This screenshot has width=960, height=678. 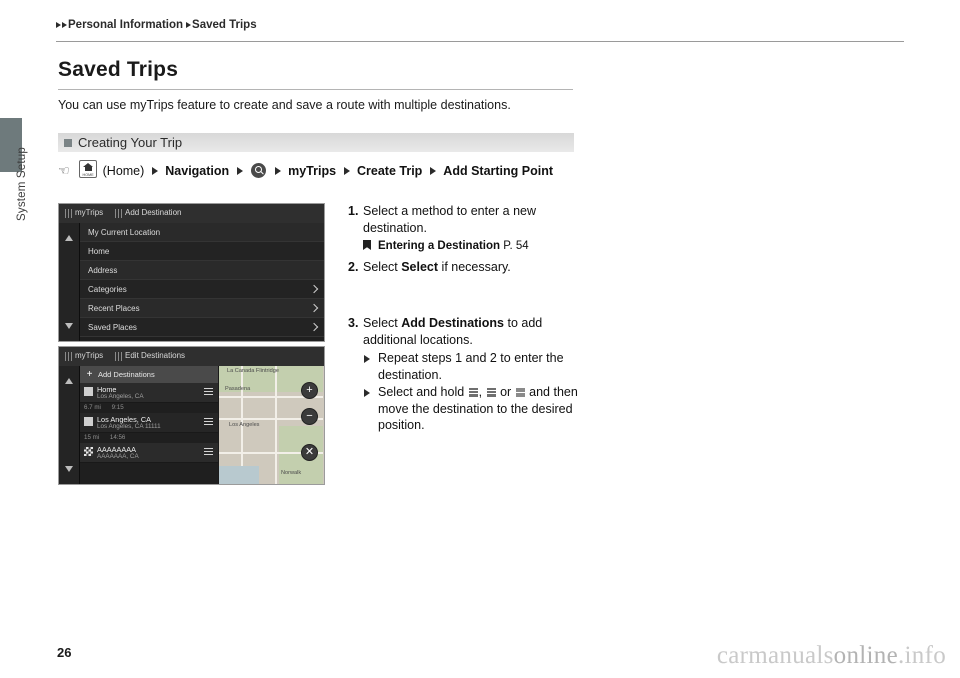 I want to click on map-close-button: ✕, so click(x=309, y=452).